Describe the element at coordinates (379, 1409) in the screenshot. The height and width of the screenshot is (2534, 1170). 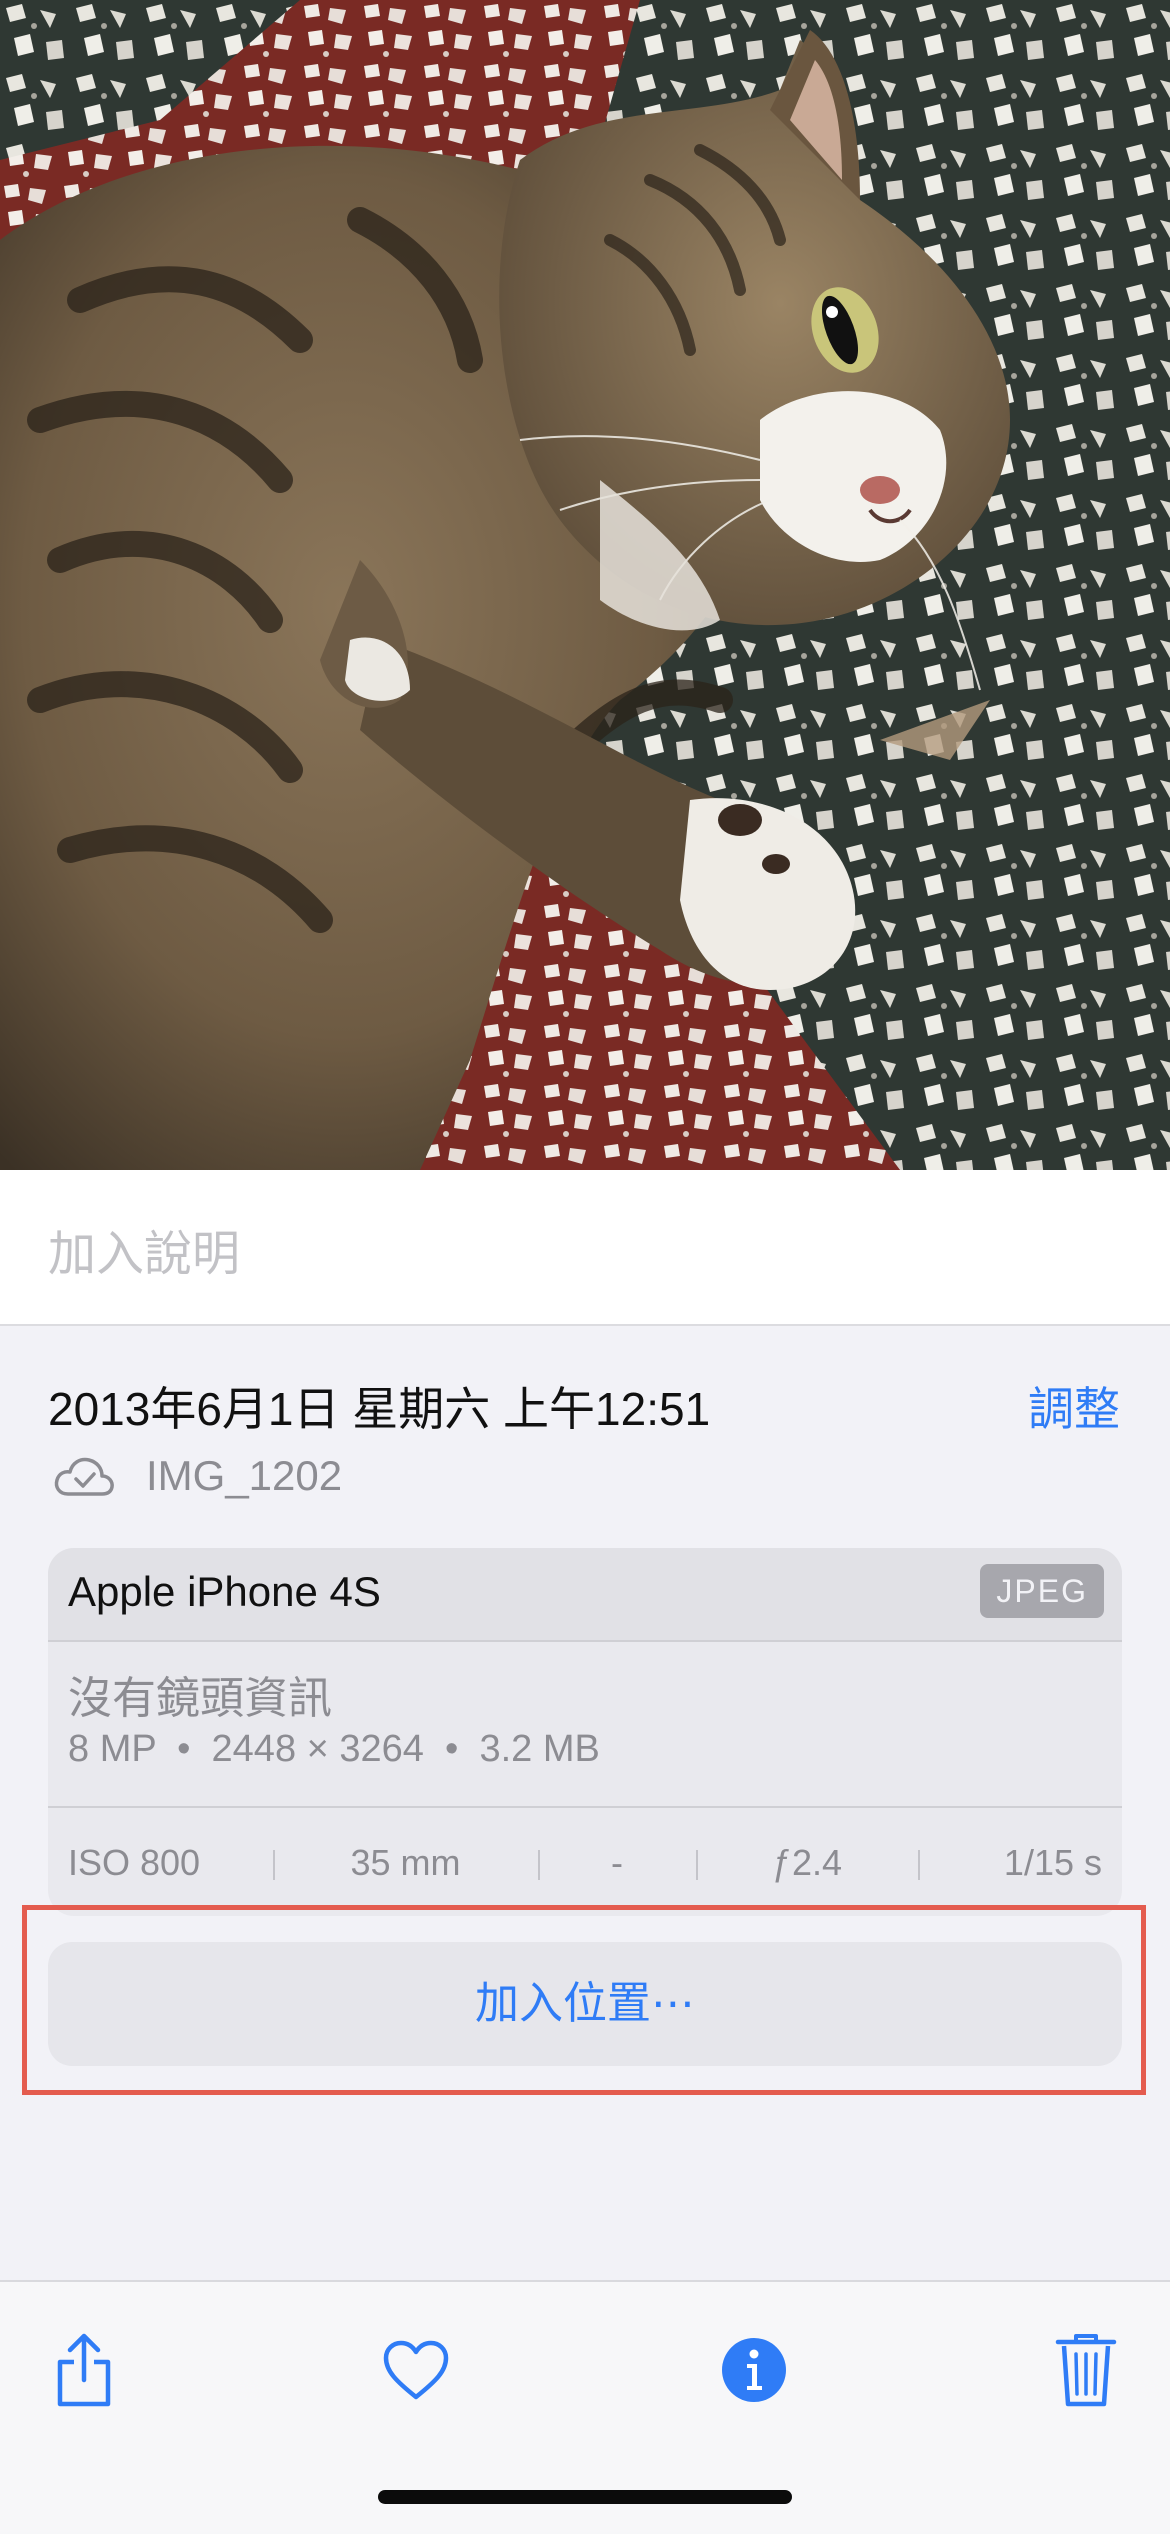
I see `photo-date: 2013年6月1日 星期六 上午12:51` at that location.